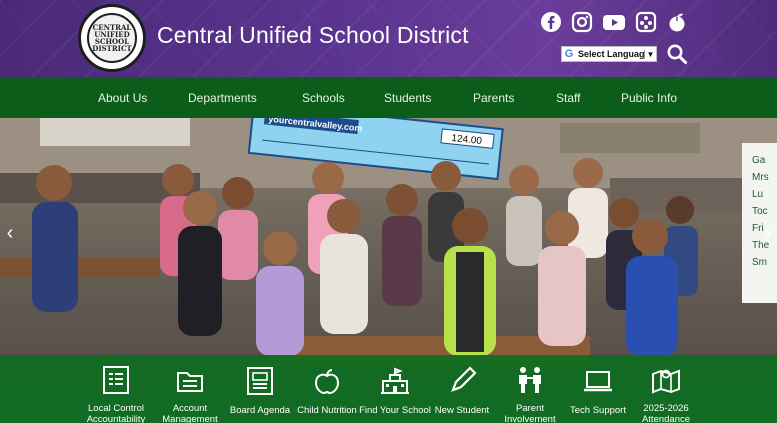 The height and width of the screenshot is (423, 777). Describe the element at coordinates (530, 380) in the screenshot. I see `parents-icon` at that location.